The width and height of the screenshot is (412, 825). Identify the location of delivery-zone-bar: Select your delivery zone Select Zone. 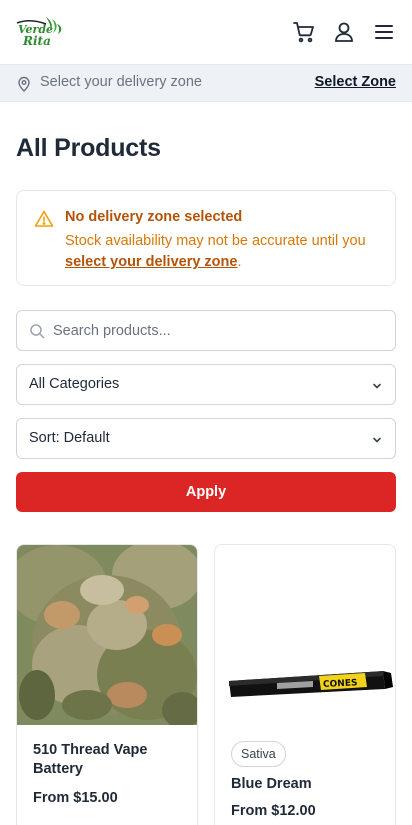
(206, 83).